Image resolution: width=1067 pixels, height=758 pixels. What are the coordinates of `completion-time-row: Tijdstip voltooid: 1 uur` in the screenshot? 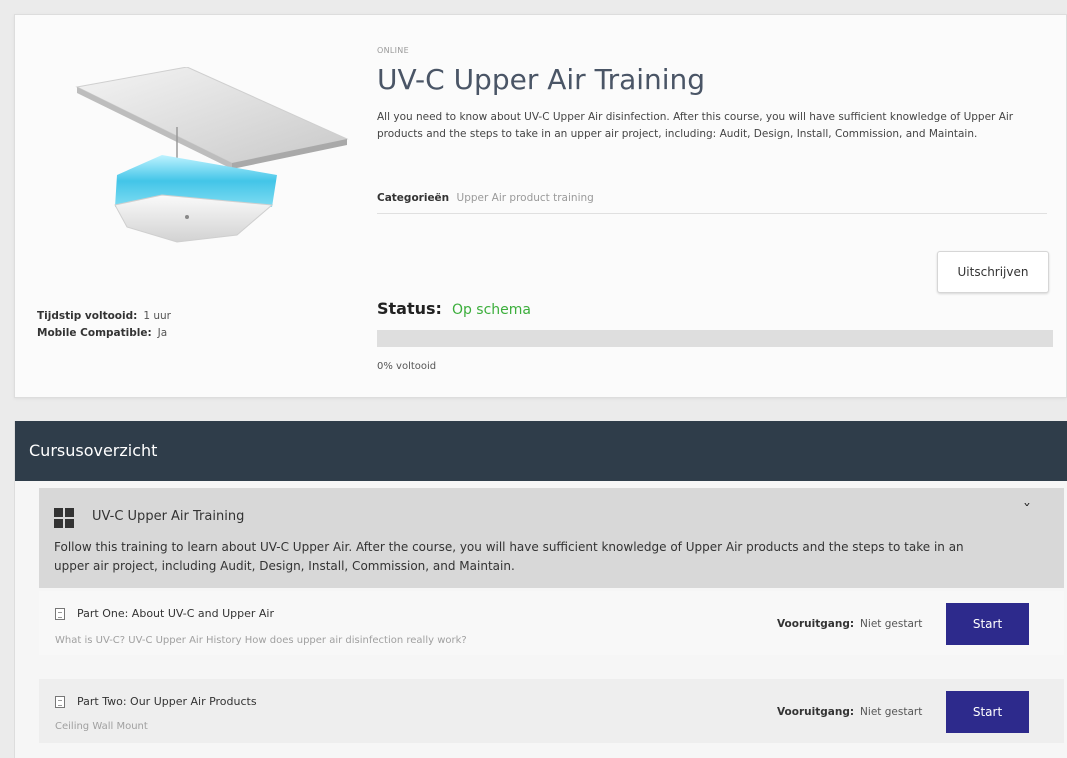 It's located at (104, 316).